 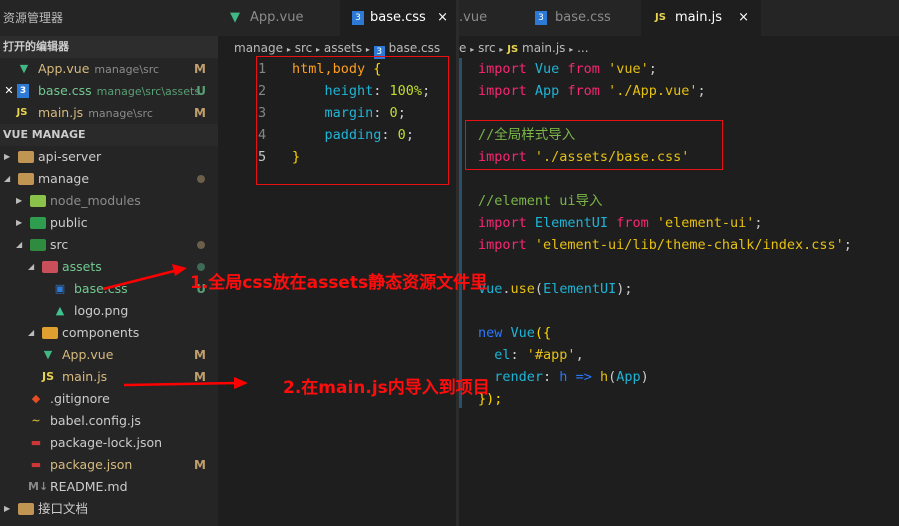 What do you see at coordinates (386, 388) in the screenshot?
I see `annotation-note-2: 2.在main.js内导入到项目` at bounding box center [386, 388].